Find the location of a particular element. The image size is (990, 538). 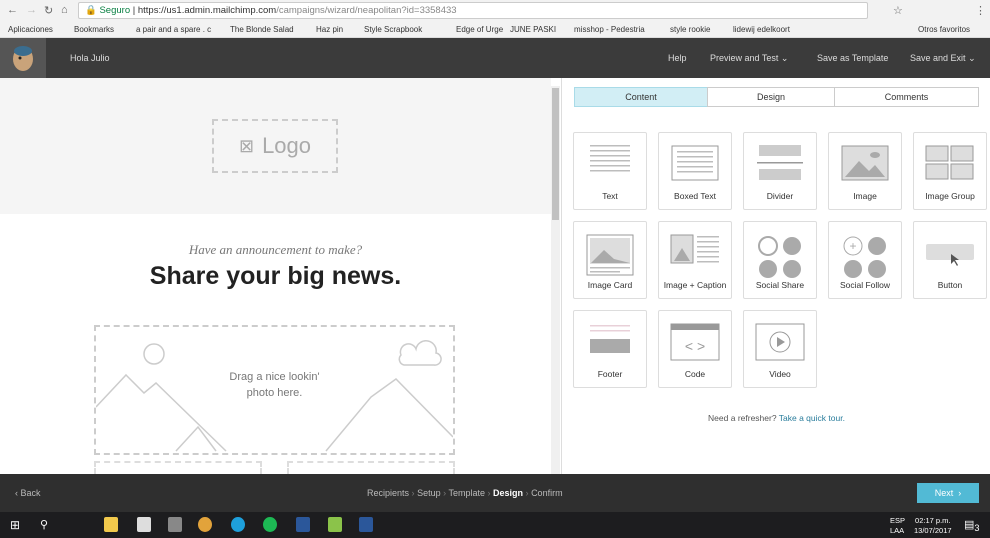

home-icon: ⌂ is located at coordinates (64, 10).